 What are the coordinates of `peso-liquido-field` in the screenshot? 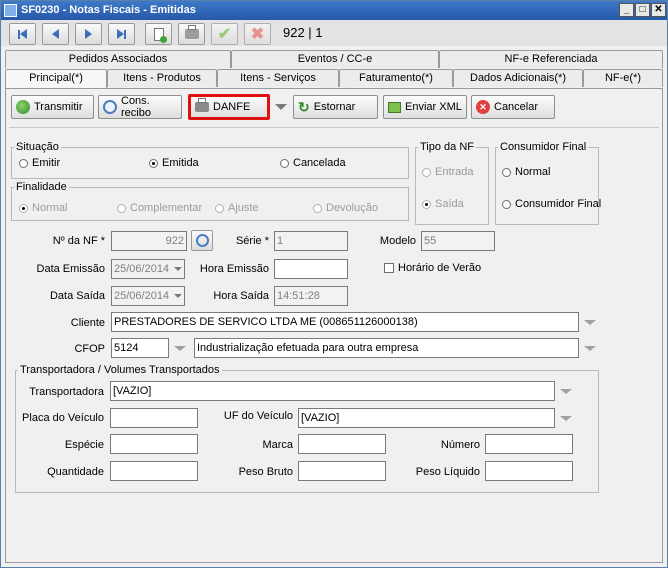 It's located at (529, 471).